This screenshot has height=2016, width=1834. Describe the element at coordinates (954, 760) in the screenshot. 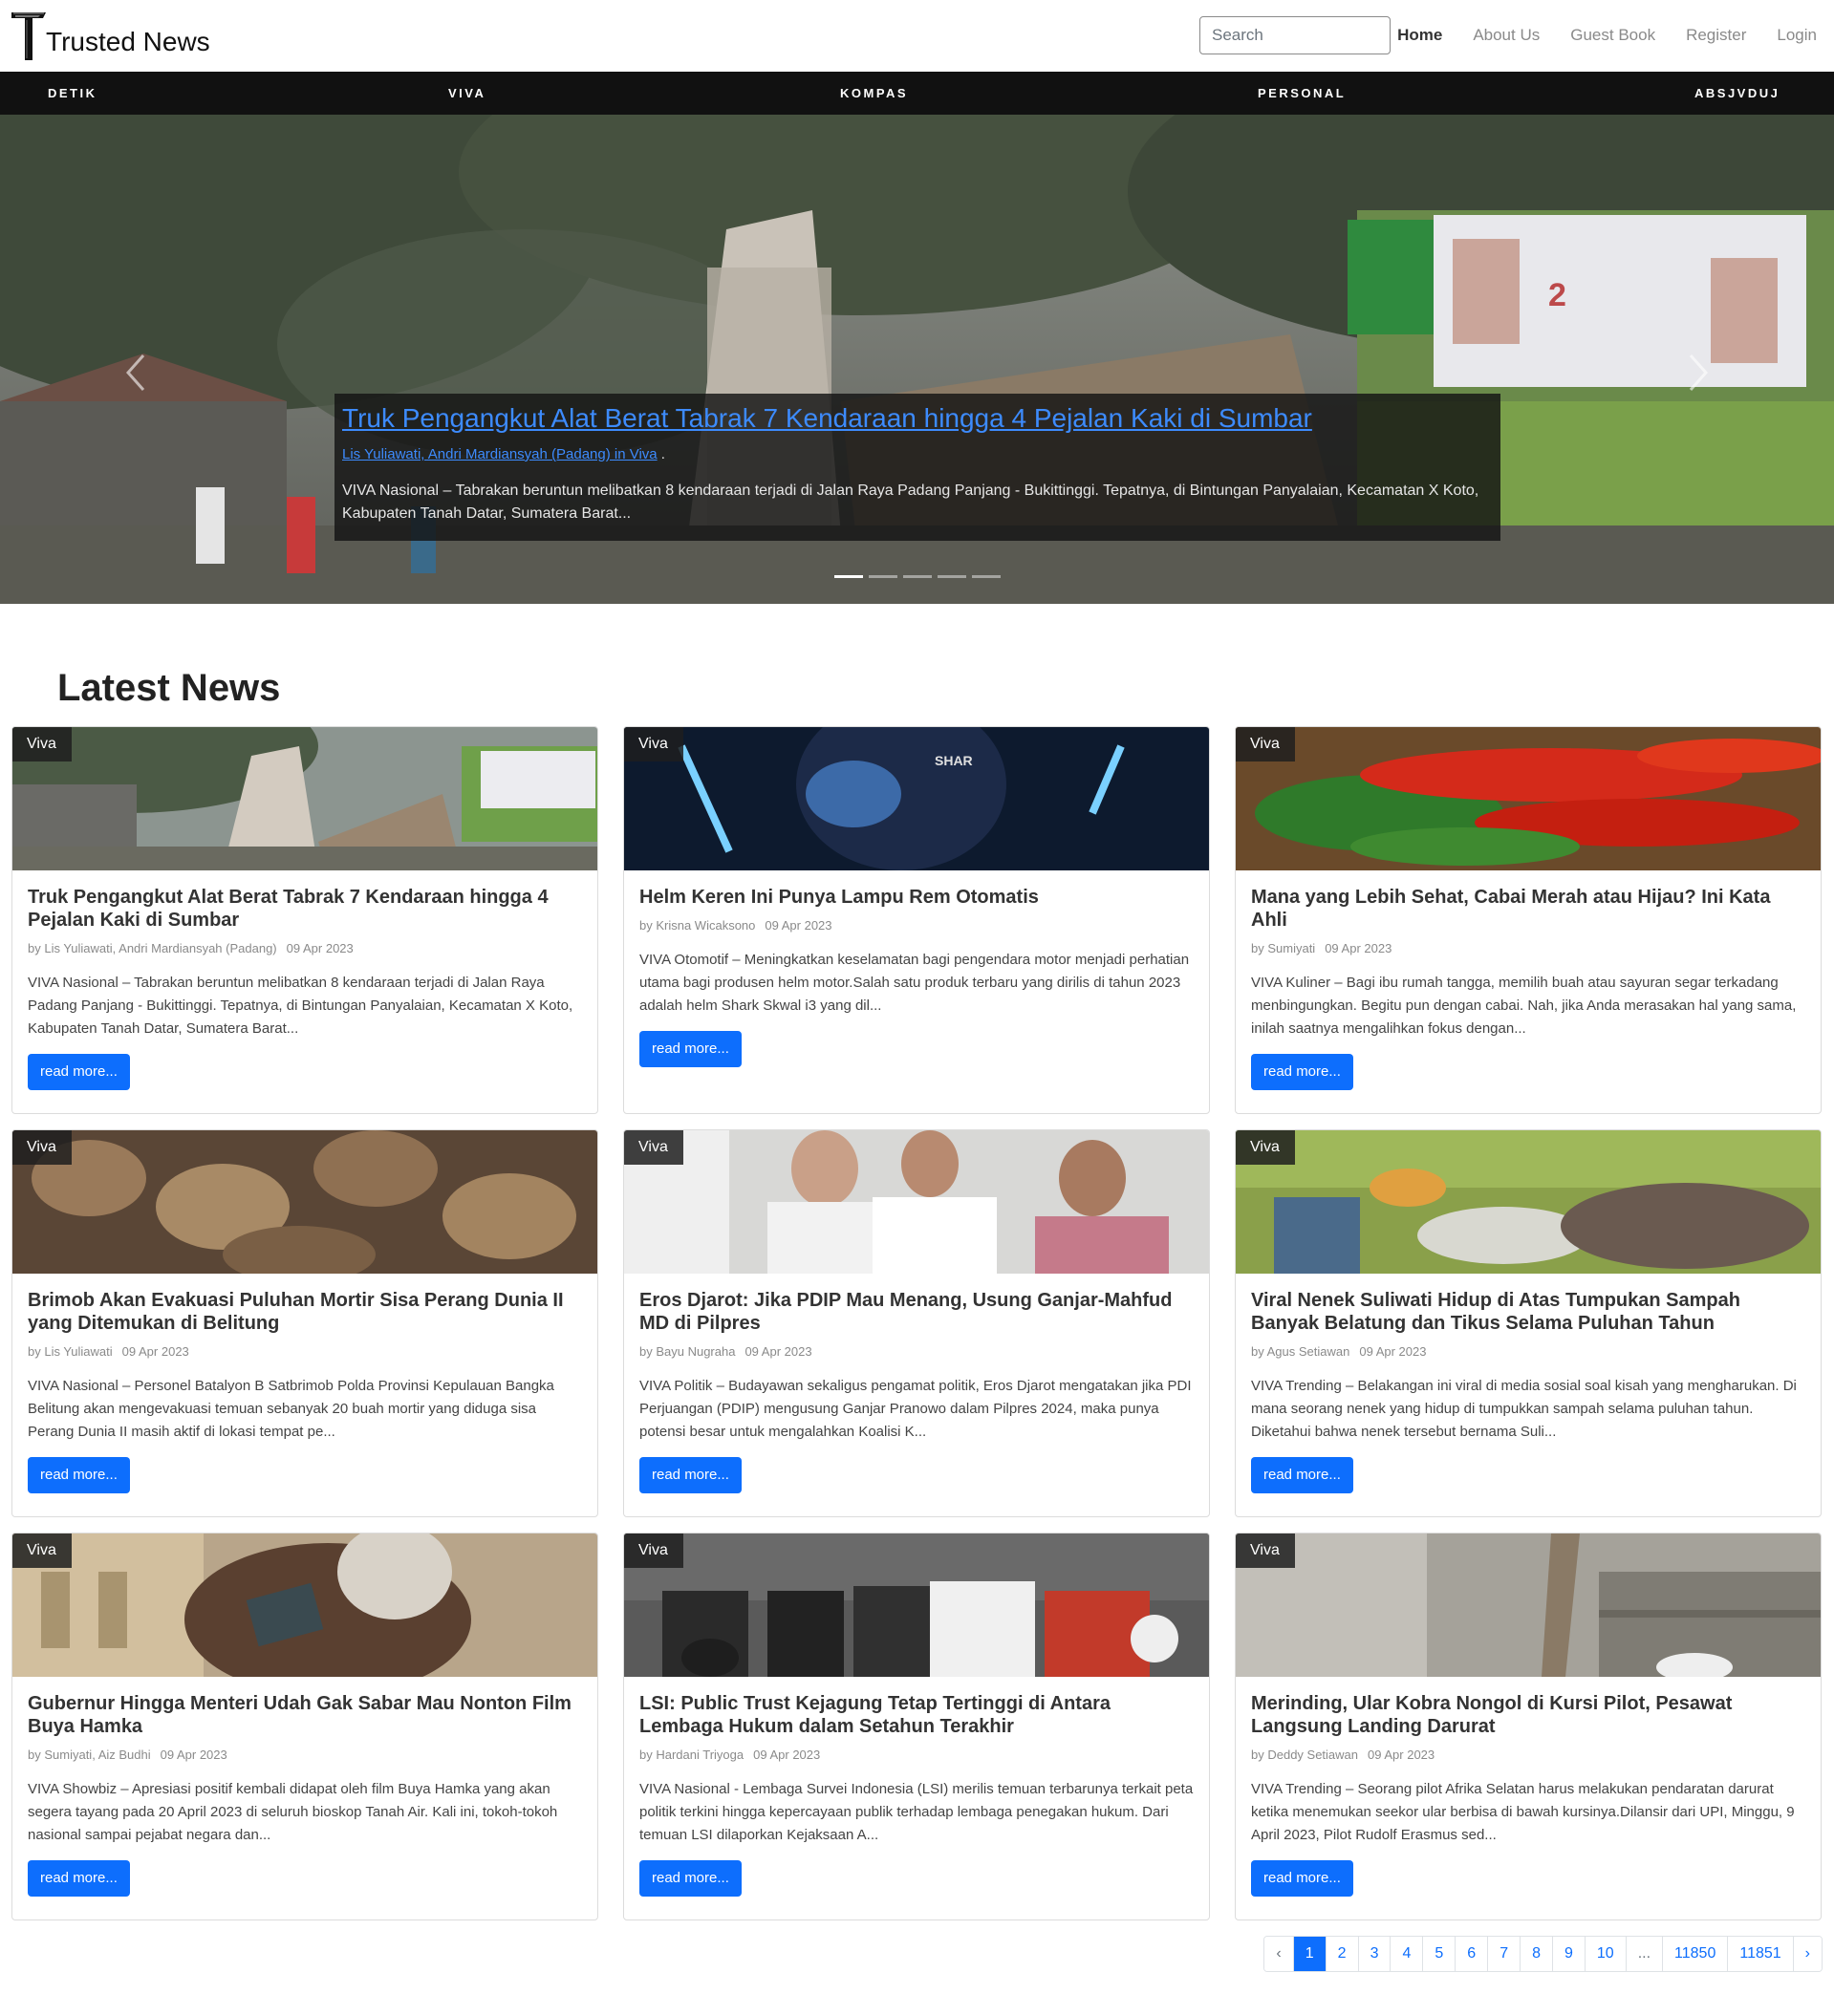

I see `svg-text: SHAR` at that location.